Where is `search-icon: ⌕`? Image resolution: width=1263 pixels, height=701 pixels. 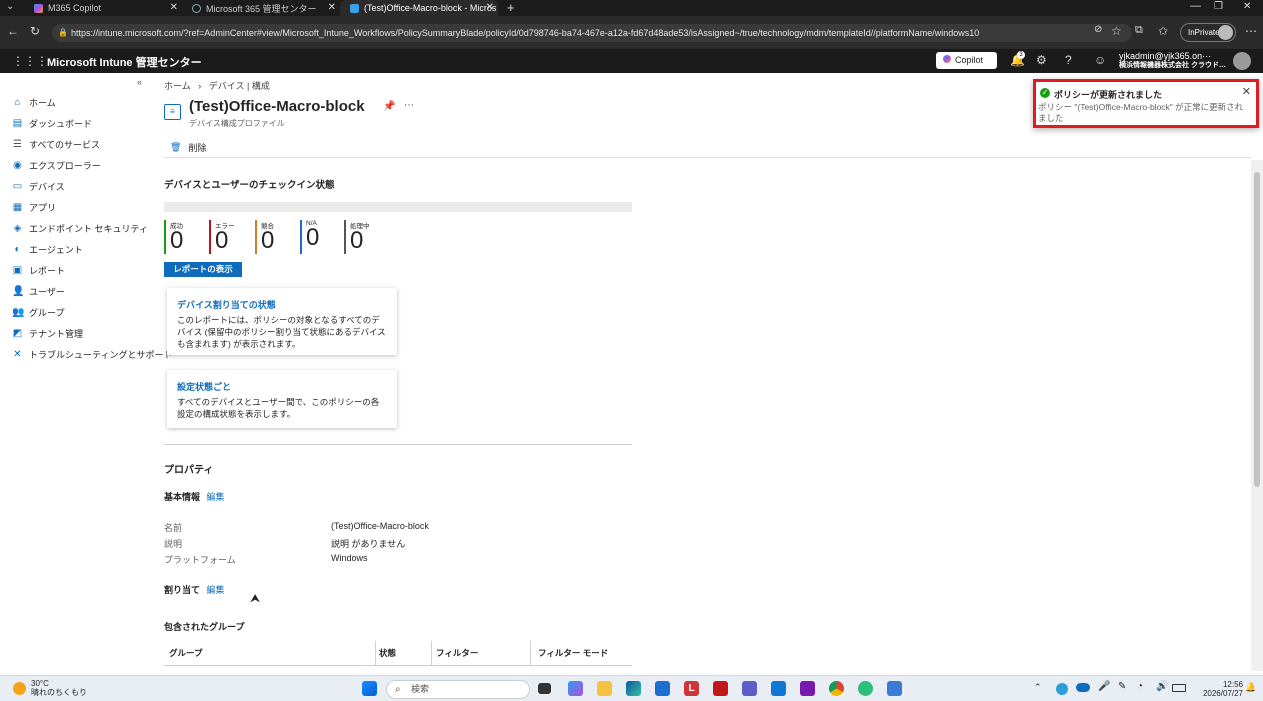
search-icon: ⌕ is located at coordinates (398, 689).